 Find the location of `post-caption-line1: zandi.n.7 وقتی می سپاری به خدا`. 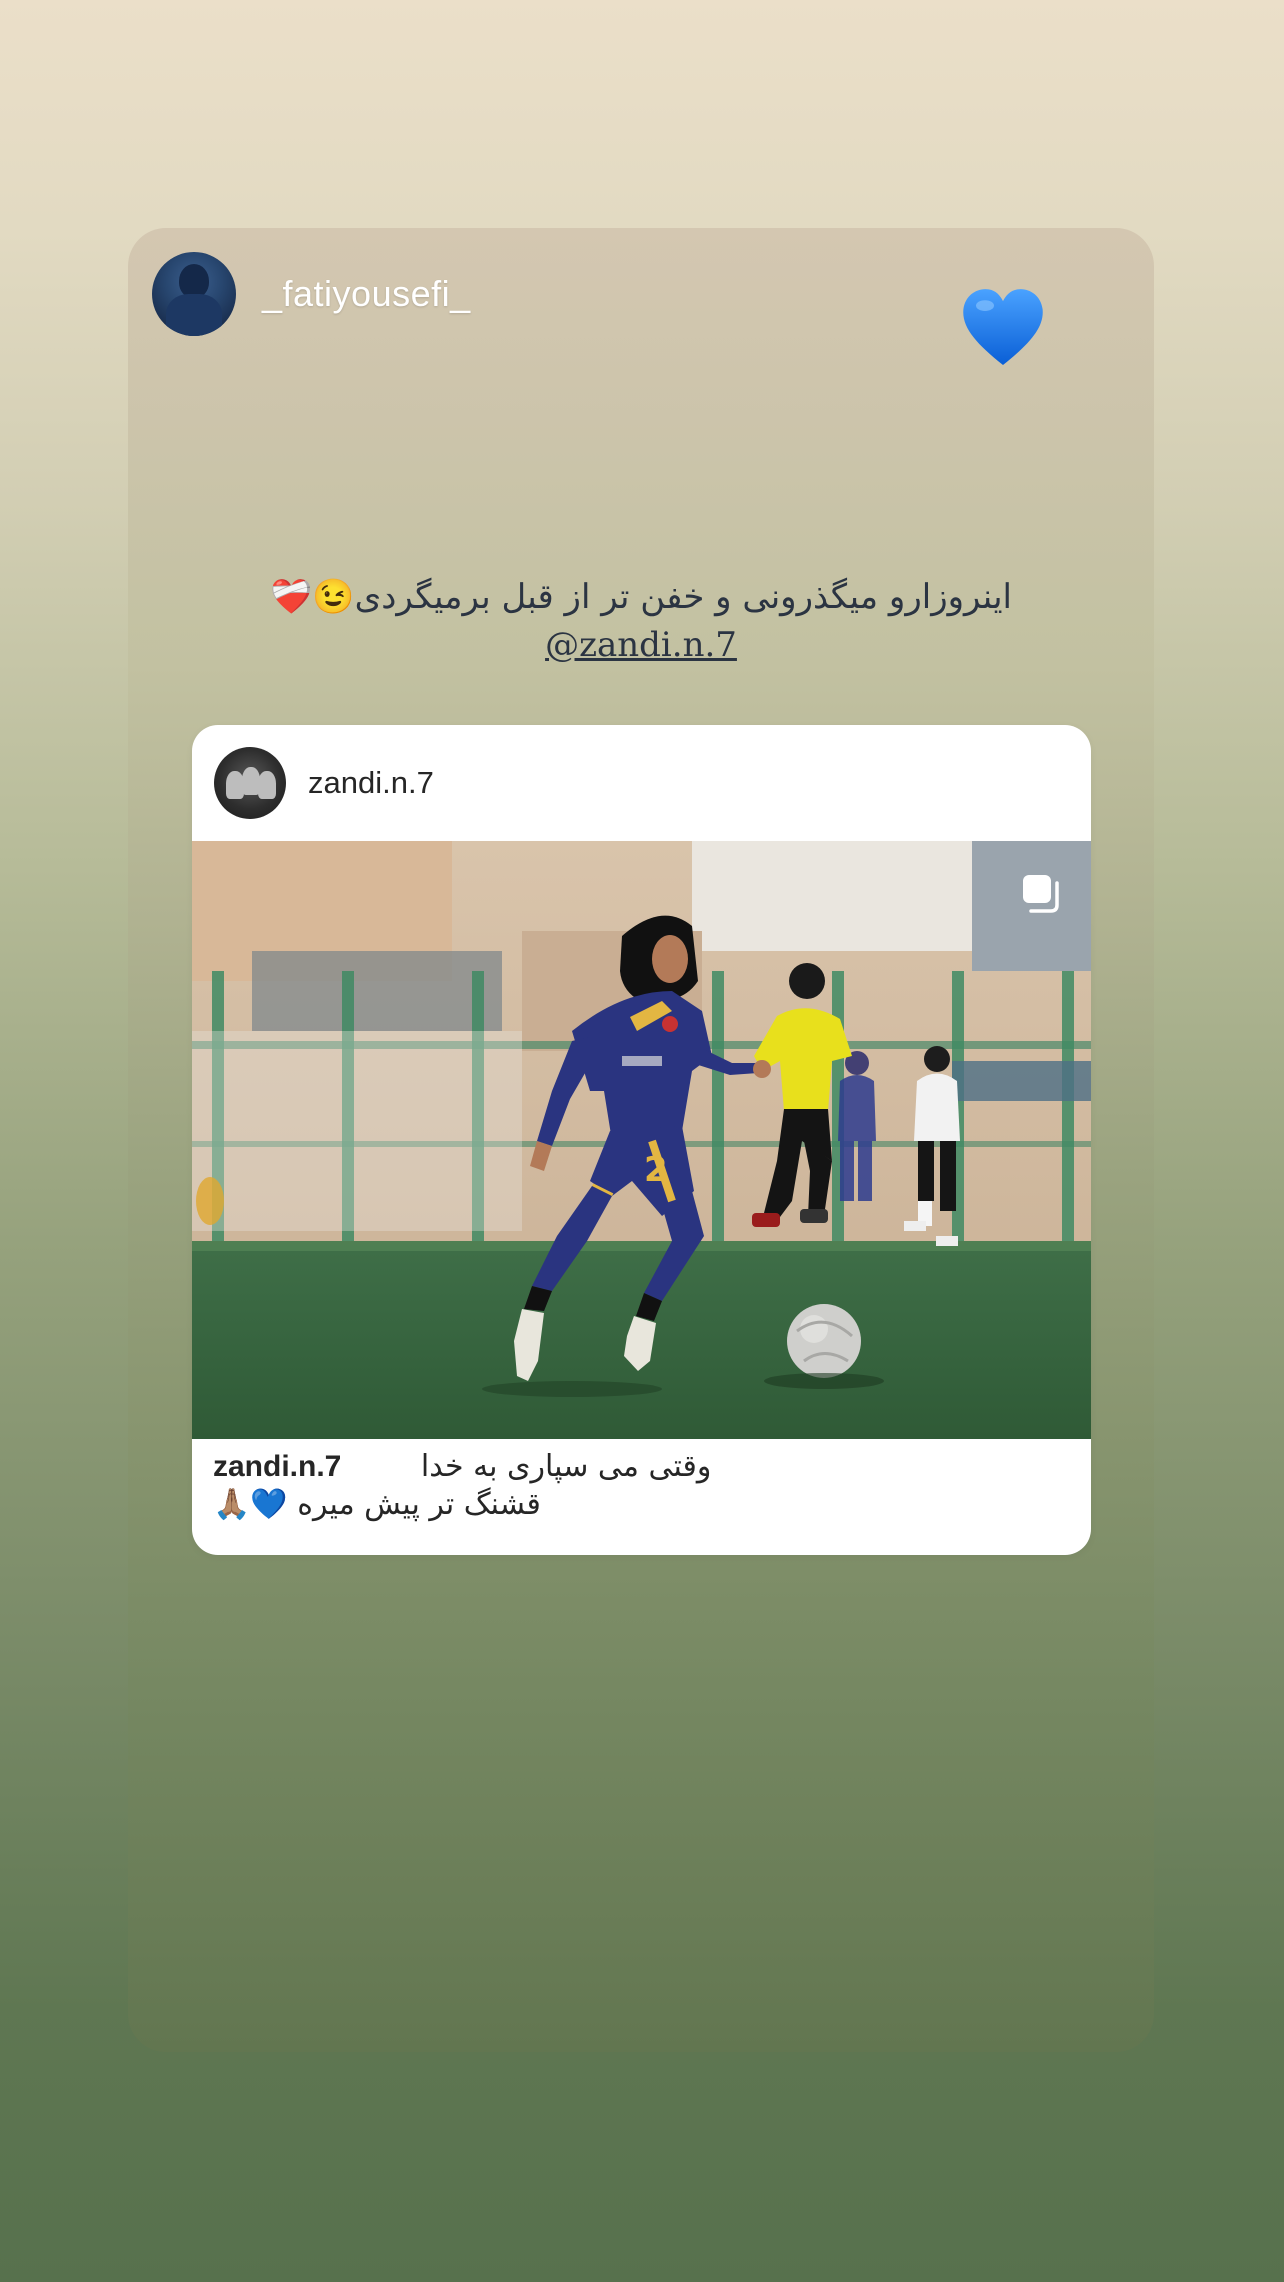

post-caption-line1: zandi.n.7 وقتی می سپاری به خدا is located at coordinates (643, 1467).